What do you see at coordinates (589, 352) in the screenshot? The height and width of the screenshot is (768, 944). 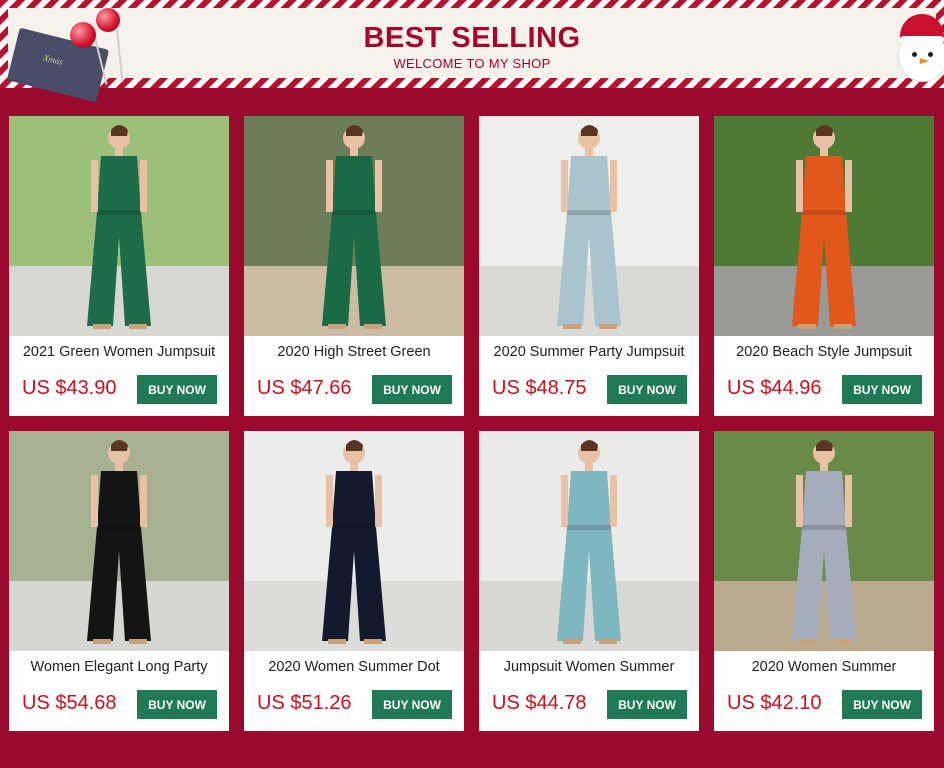 I see `product-title: 2020 Summer Party Jumpsuit` at bounding box center [589, 352].